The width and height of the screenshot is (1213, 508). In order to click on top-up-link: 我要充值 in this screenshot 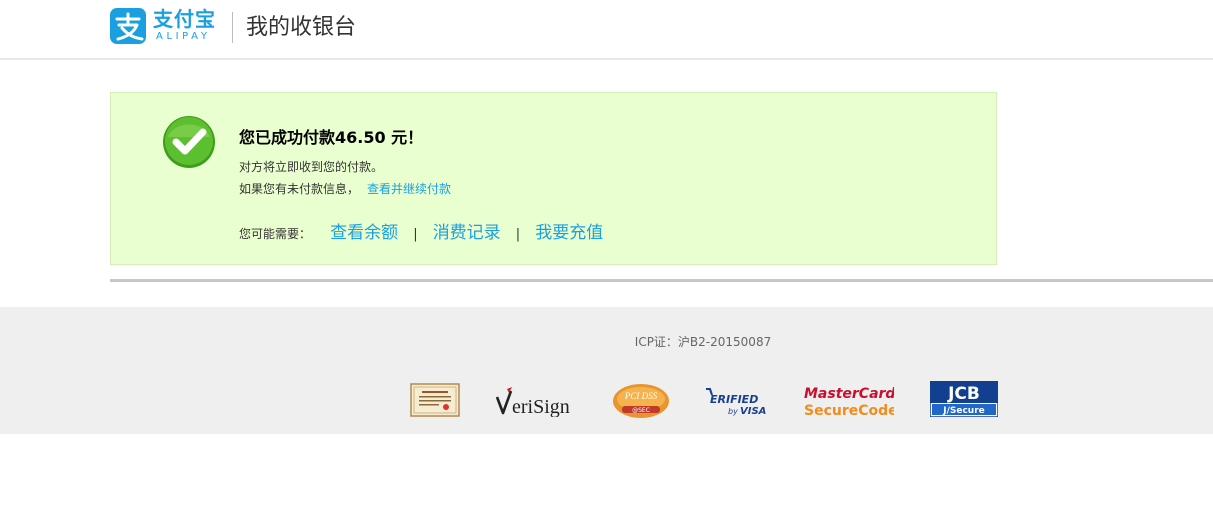, I will do `click(569, 233)`.